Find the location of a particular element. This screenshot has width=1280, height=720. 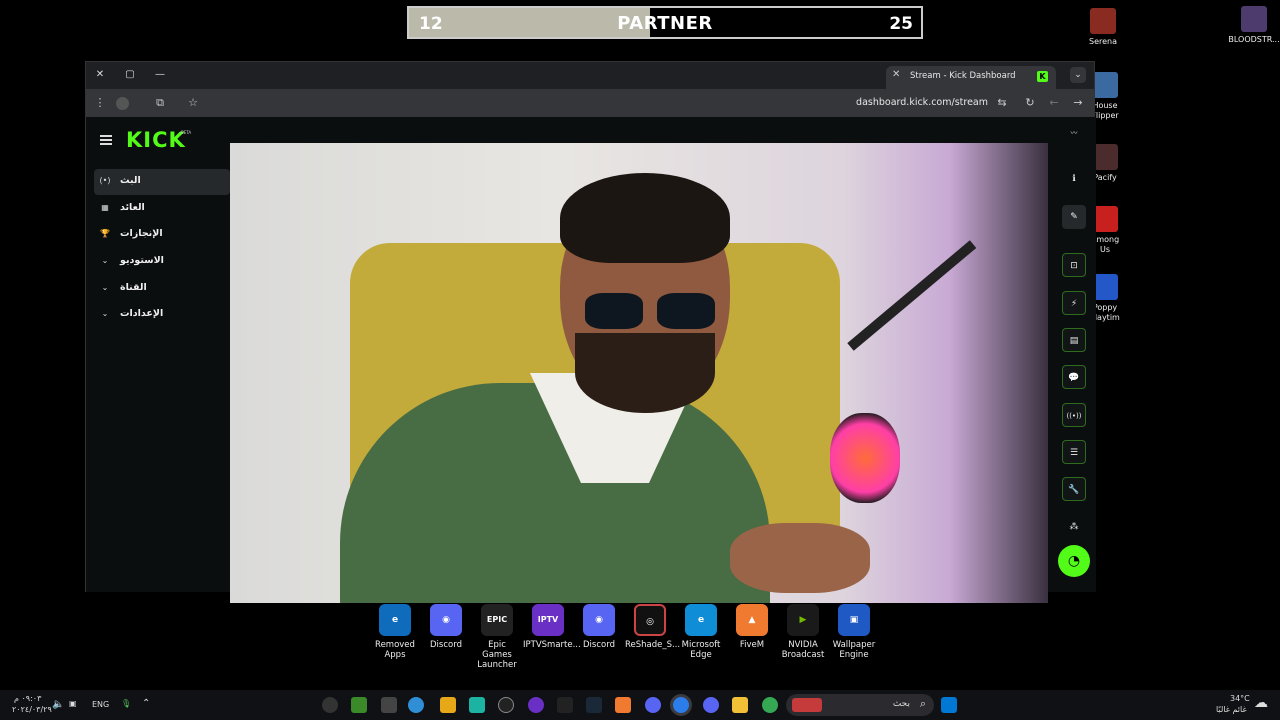

volume-icon: 🔈 is located at coordinates (58, 704).